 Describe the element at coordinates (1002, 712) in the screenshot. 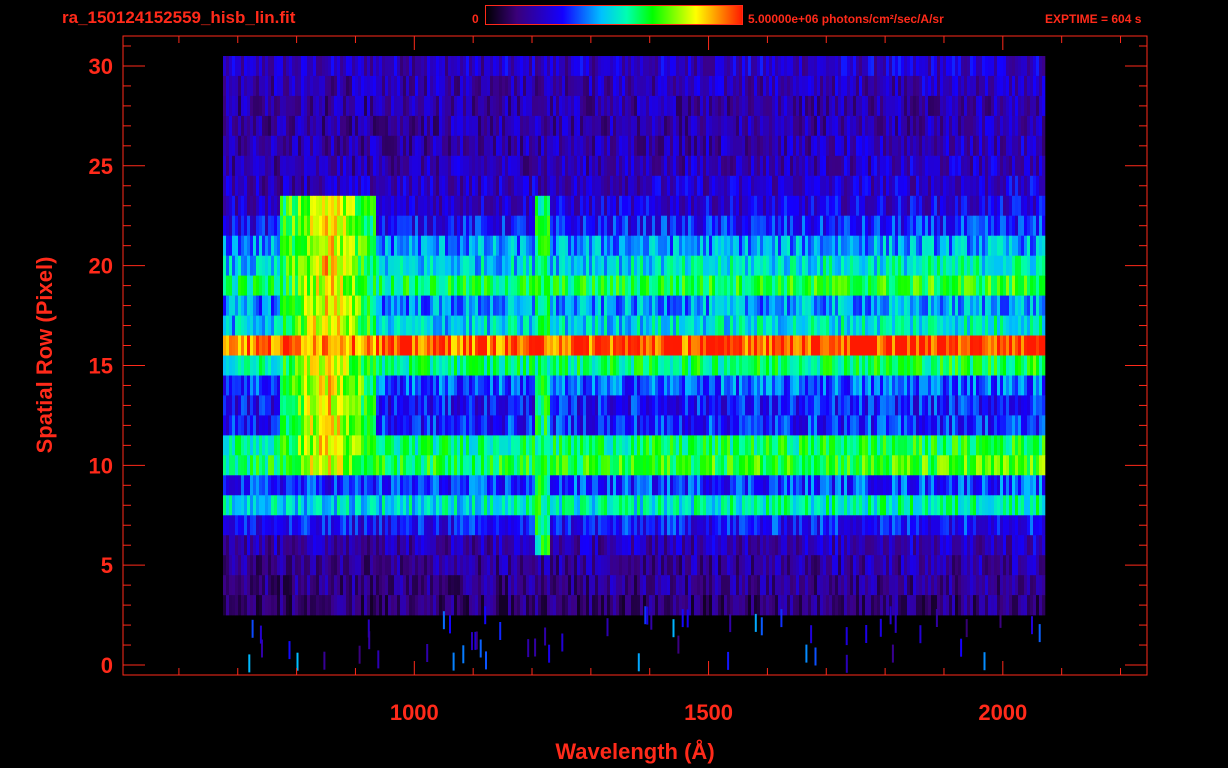

I see `x-tick-label: 2000` at that location.